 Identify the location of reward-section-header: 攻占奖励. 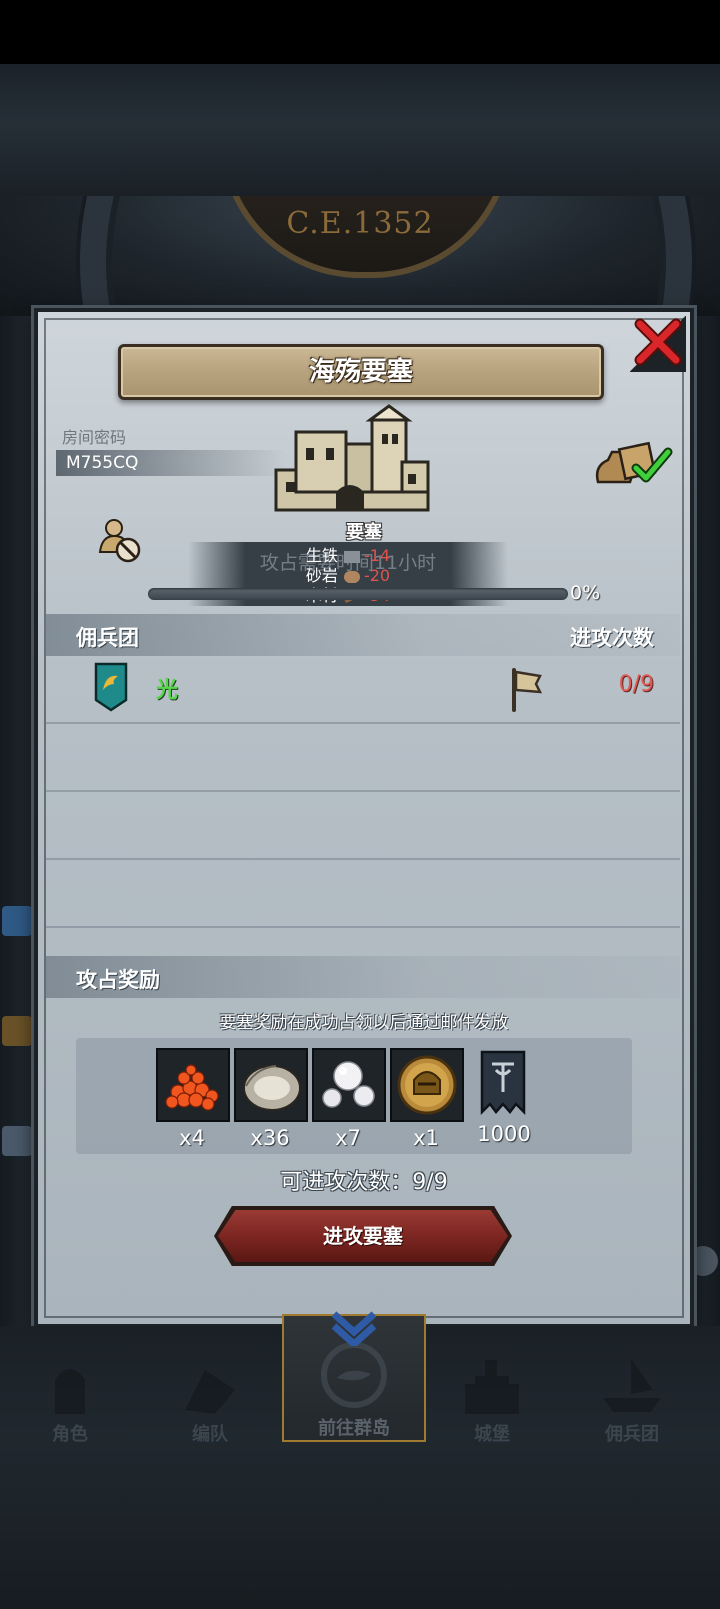
(363, 977).